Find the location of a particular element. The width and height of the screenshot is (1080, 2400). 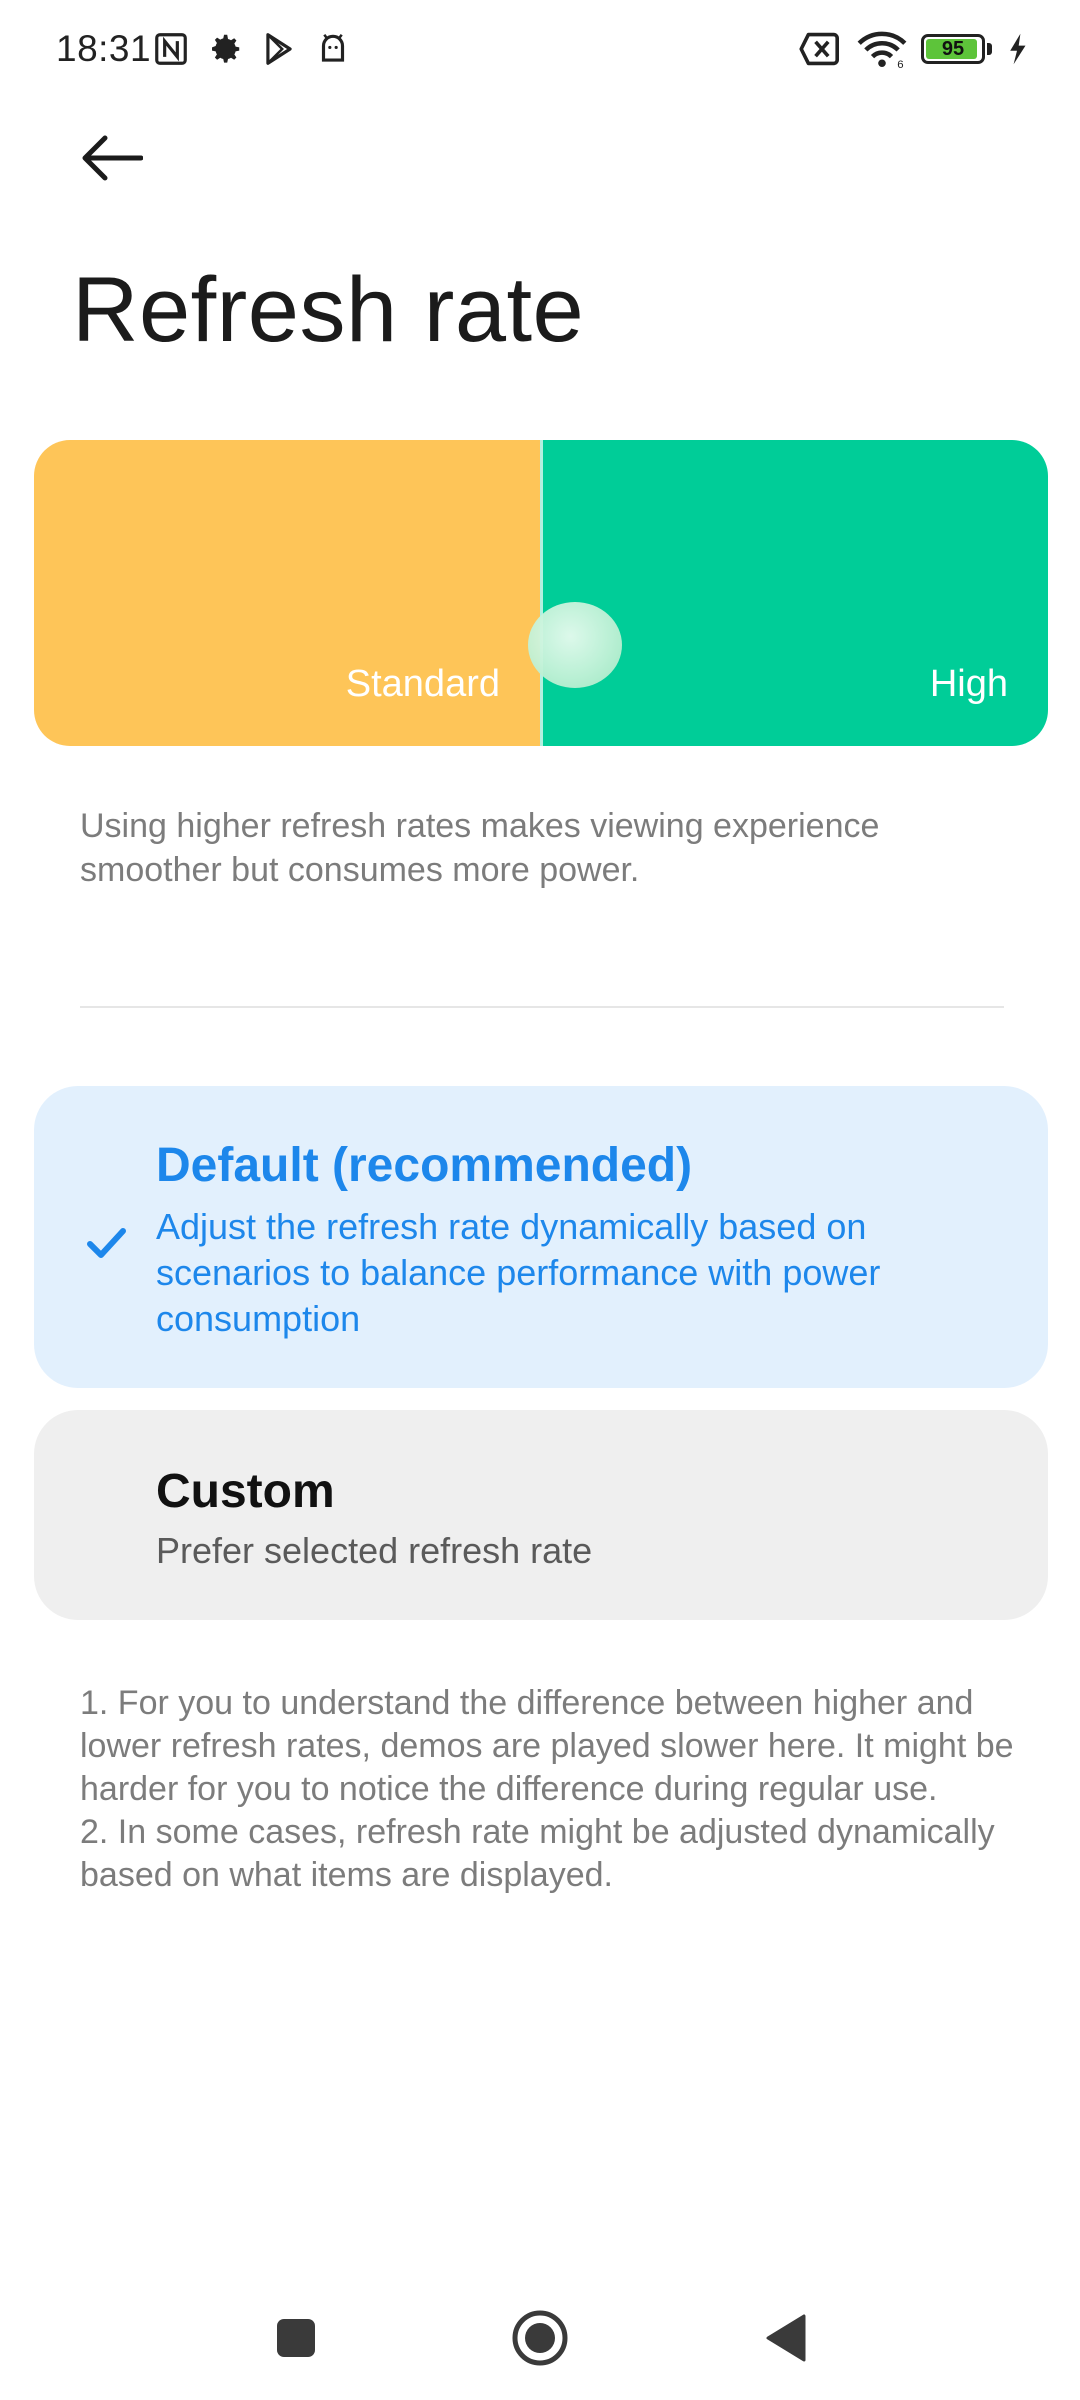

gear-icon is located at coordinates (226, 48).